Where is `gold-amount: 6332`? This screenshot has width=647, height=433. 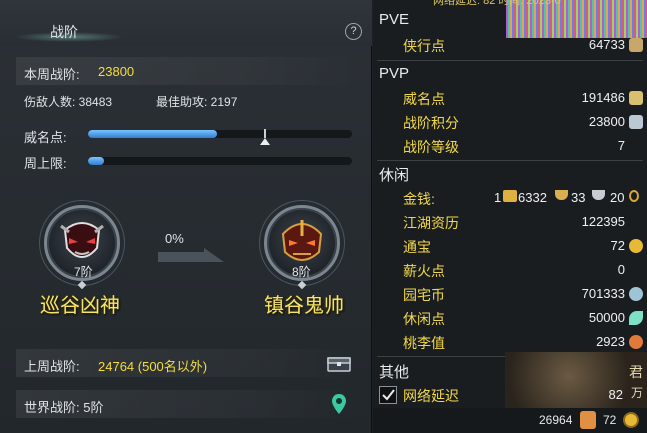 gold-amount: 6332 is located at coordinates (532, 197).